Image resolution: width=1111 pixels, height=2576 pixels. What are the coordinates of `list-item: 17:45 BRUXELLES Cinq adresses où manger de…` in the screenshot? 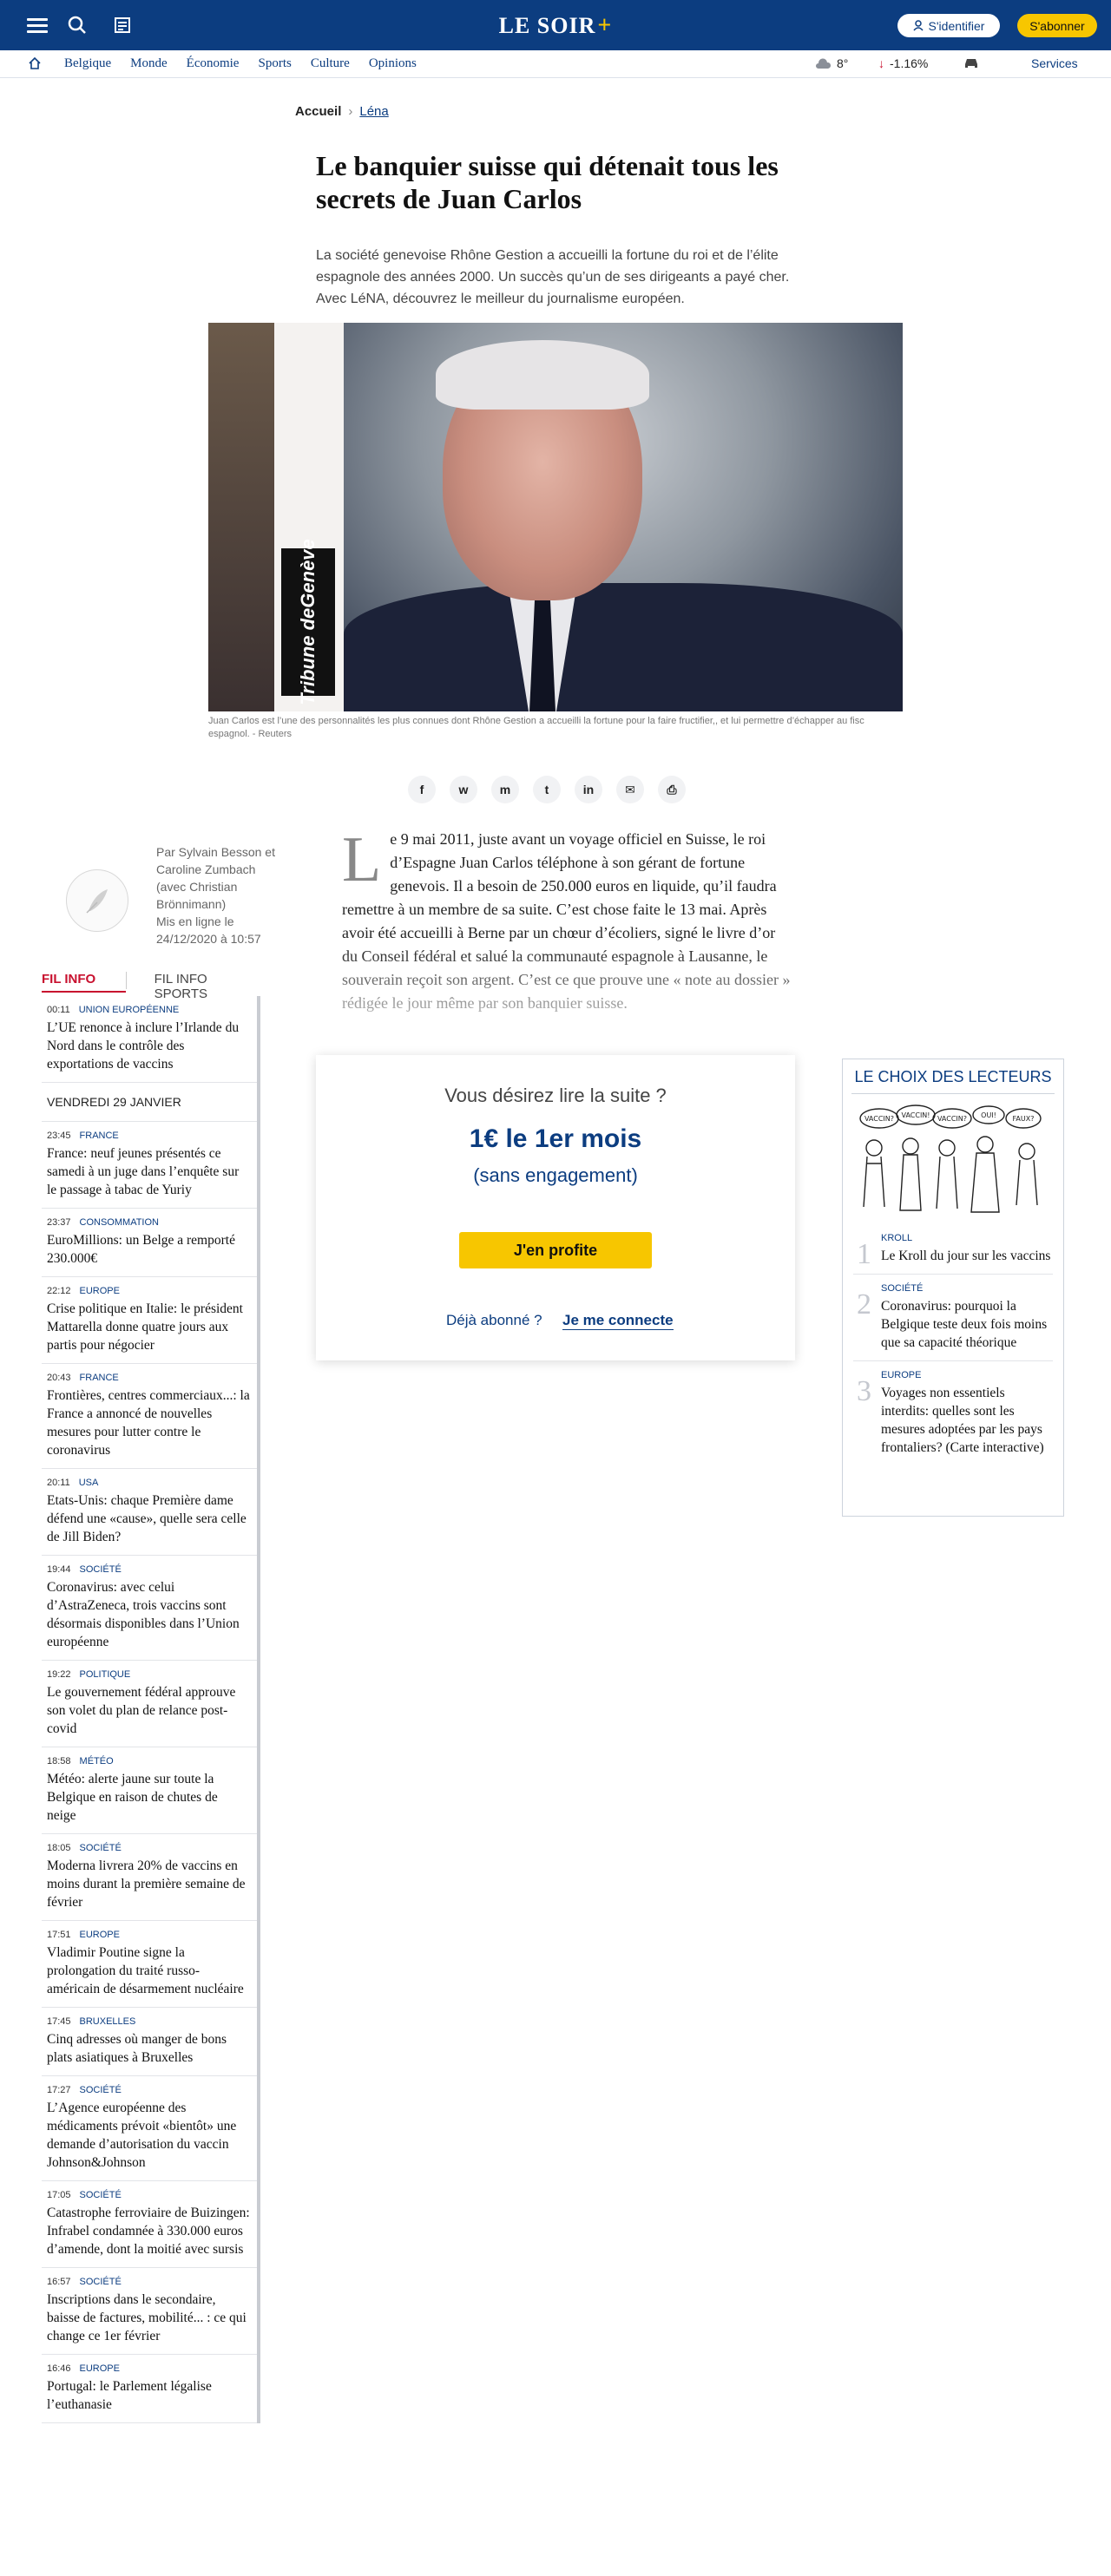 It's located at (149, 2042).